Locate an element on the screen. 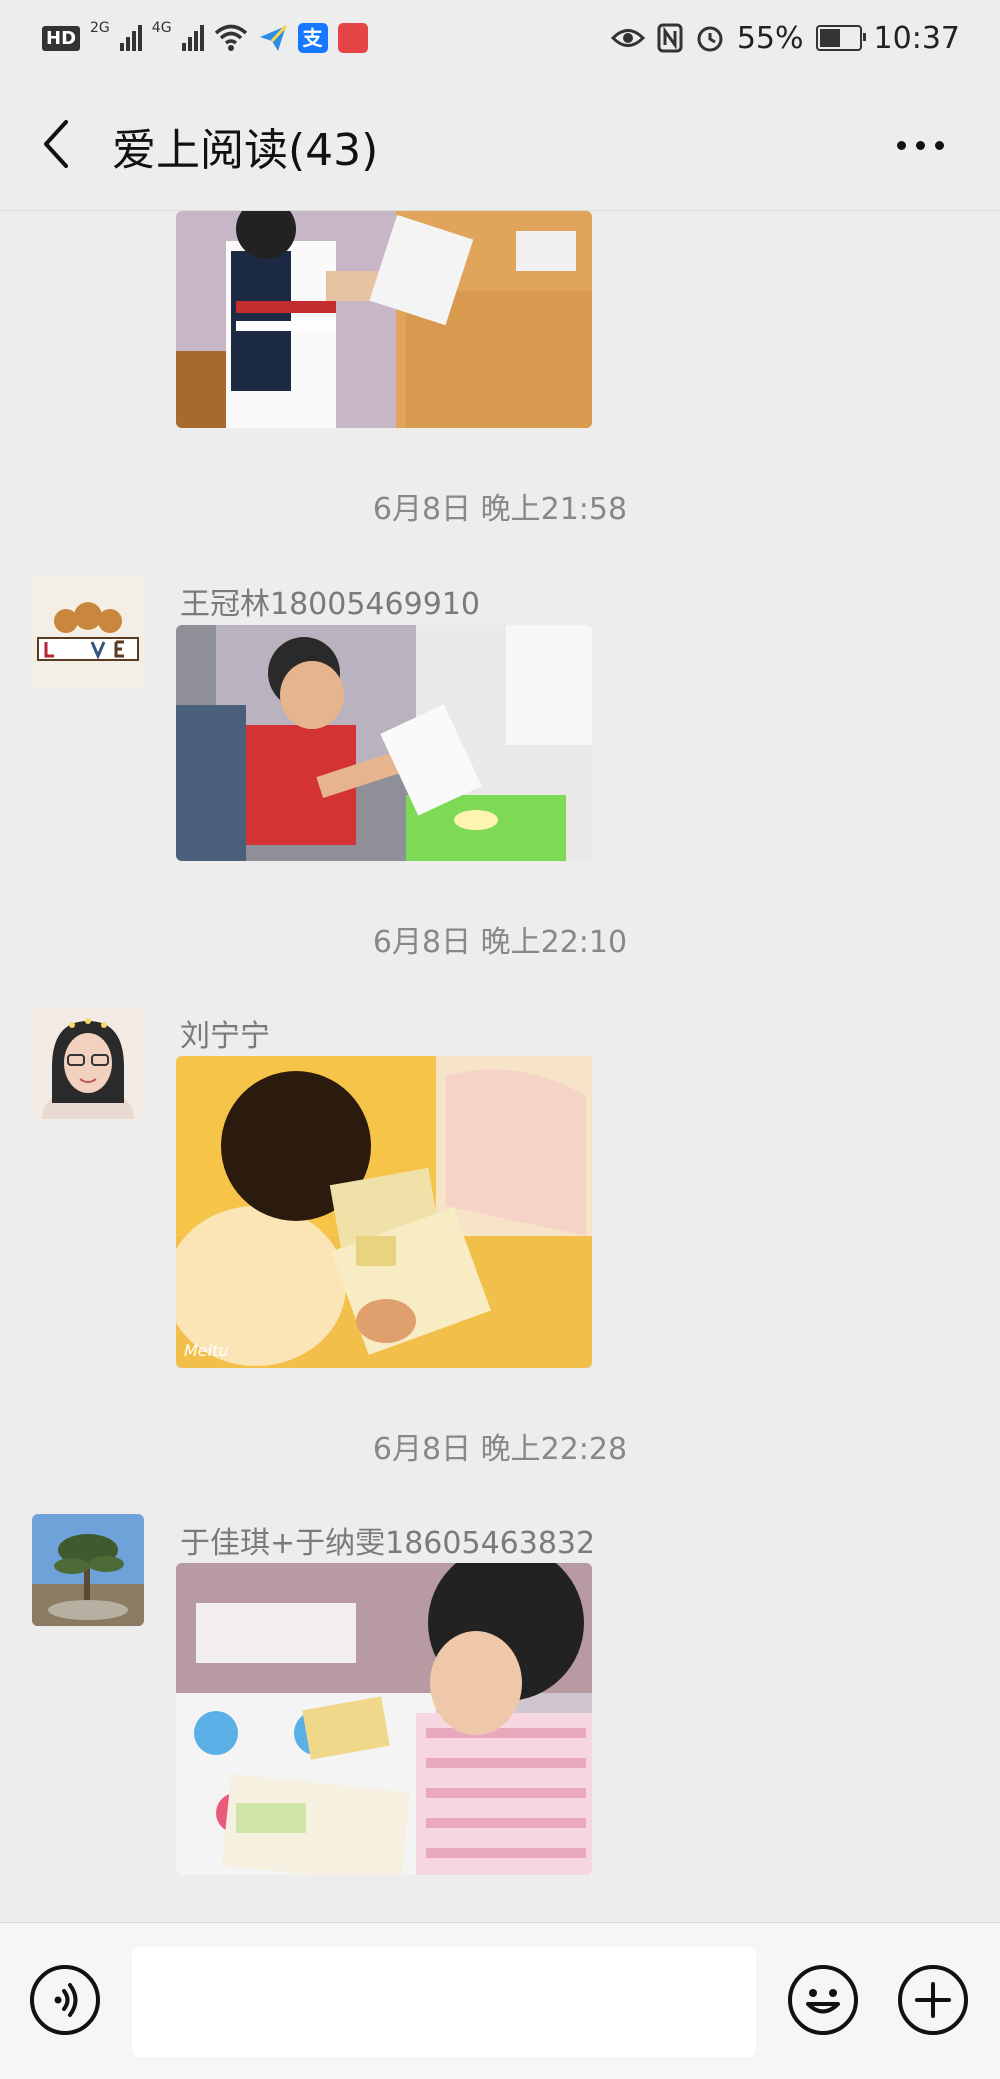 The image size is (1000, 2079). alipay-icon: 支 is located at coordinates (312, 38).